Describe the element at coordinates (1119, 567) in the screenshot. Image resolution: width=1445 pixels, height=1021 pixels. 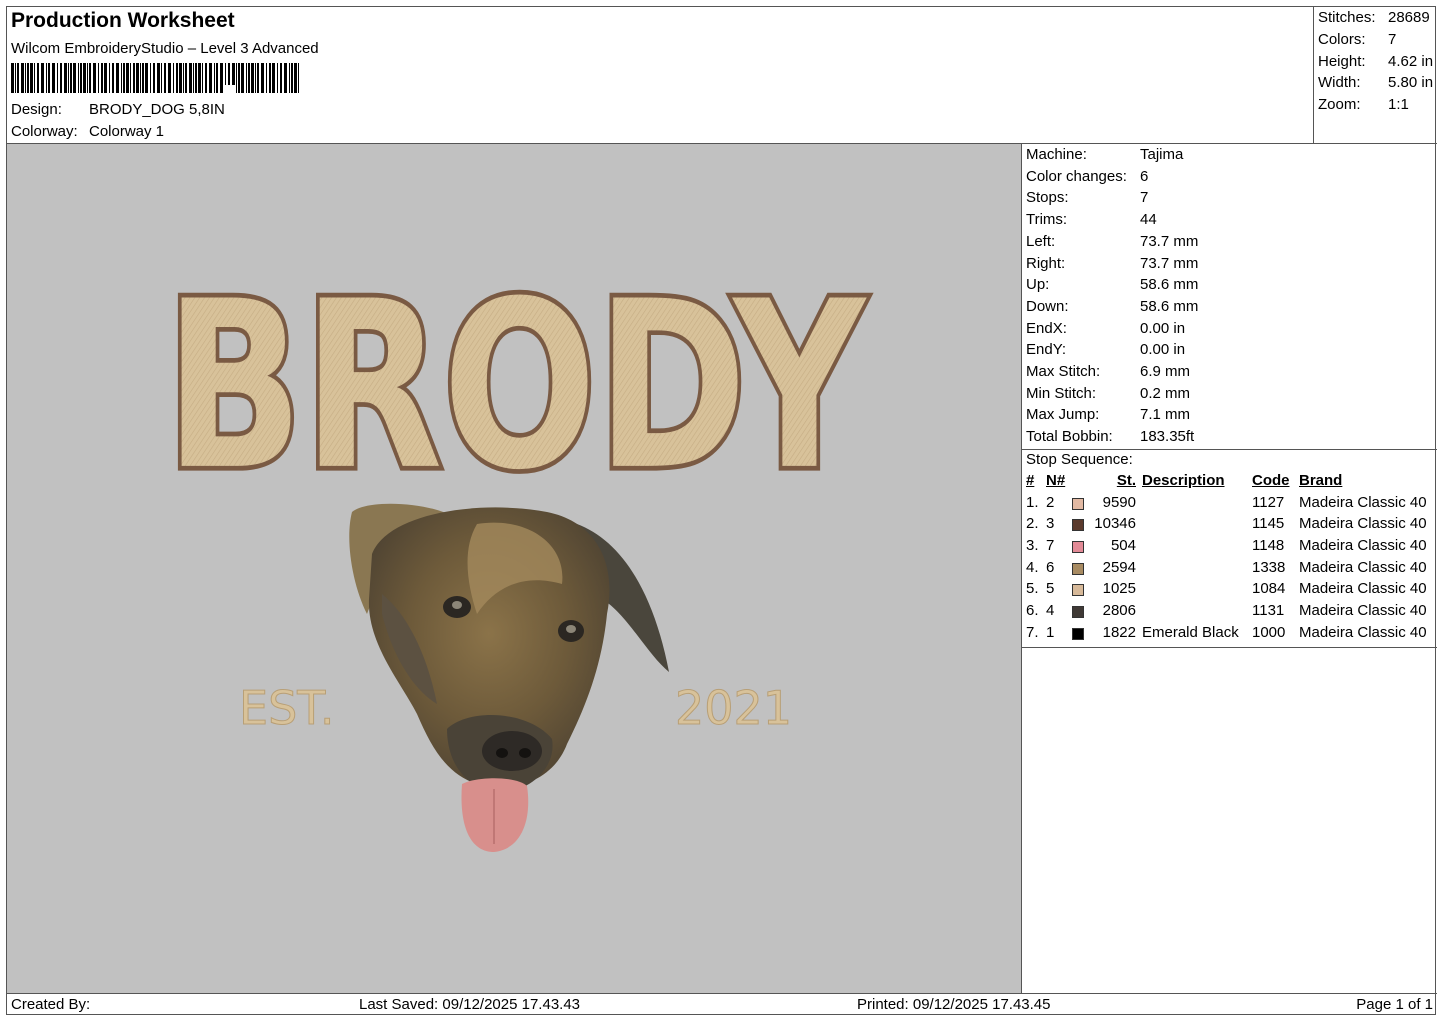
I see `row-stitches: 2594` at that location.